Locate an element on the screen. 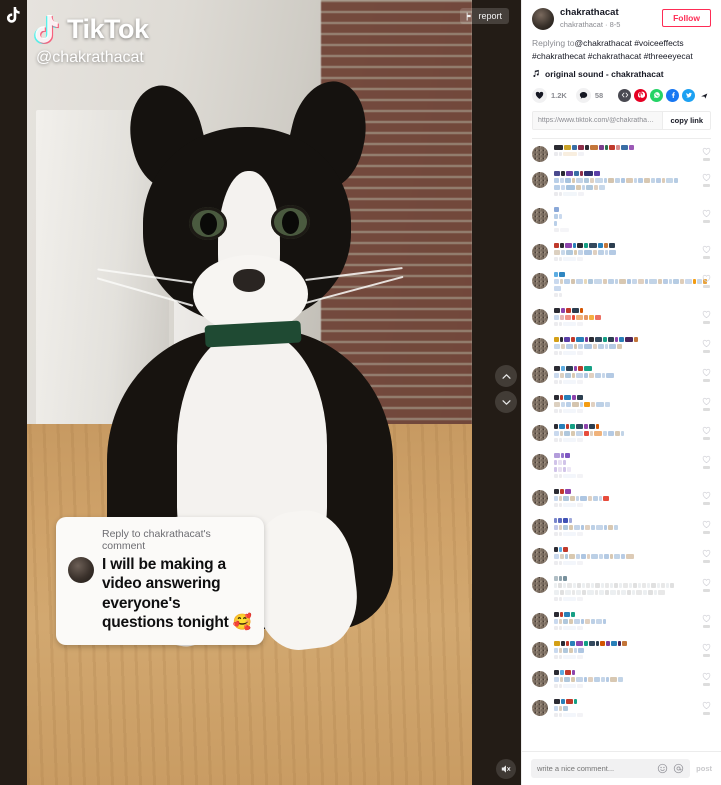 This screenshot has width=721, height=785. like-stat: 1.2K is located at coordinates (549, 95).